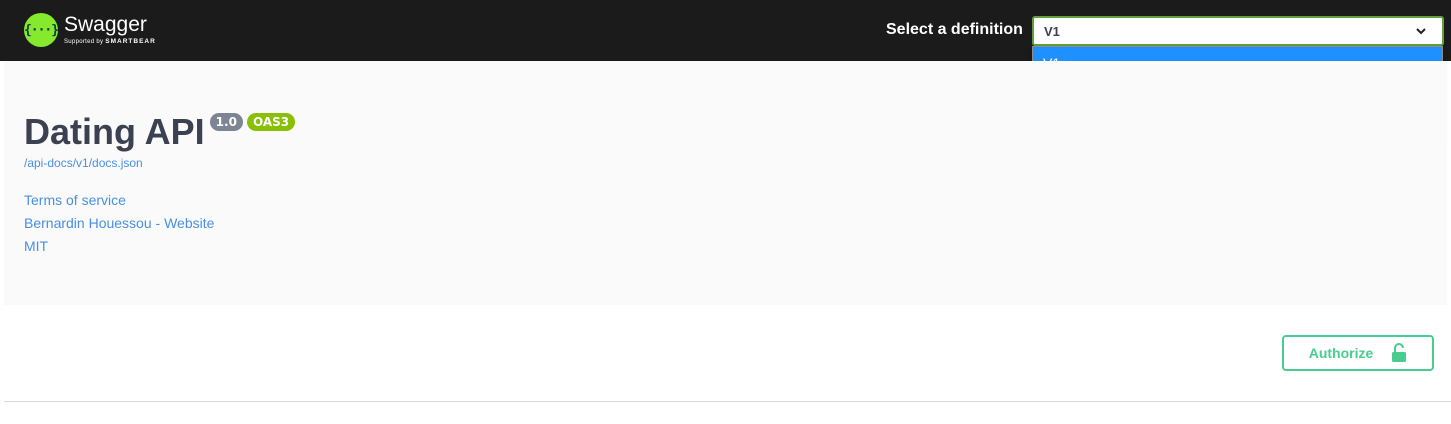 The height and width of the screenshot is (424, 1451). What do you see at coordinates (84, 42) in the screenshot?
I see `logo-supported-by: Supported by` at bounding box center [84, 42].